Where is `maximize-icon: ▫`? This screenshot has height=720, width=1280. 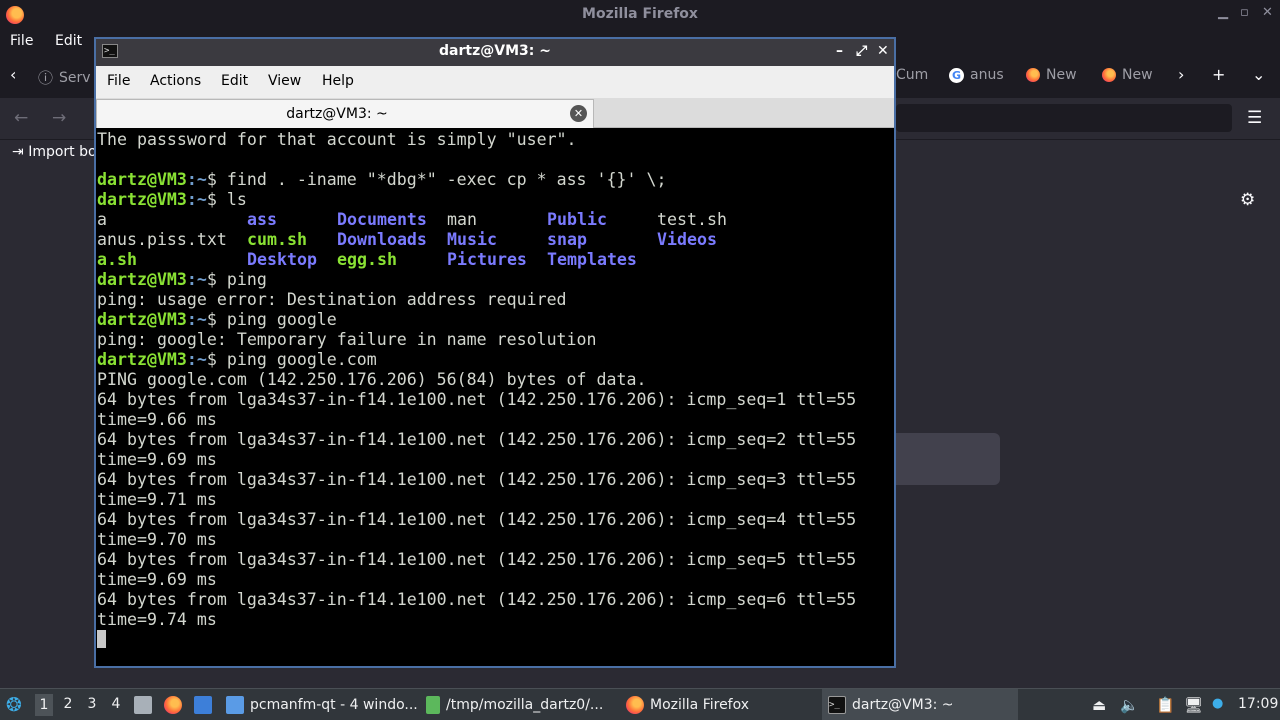
maximize-icon: ▫ is located at coordinates (1244, 12).